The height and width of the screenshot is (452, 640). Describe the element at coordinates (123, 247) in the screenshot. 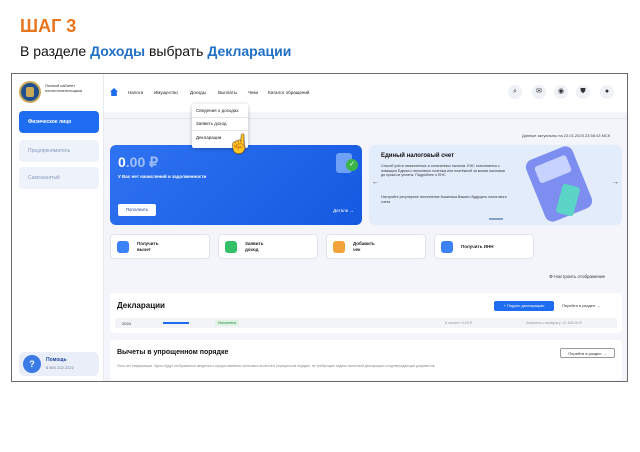

I see `deduction-icon` at that location.